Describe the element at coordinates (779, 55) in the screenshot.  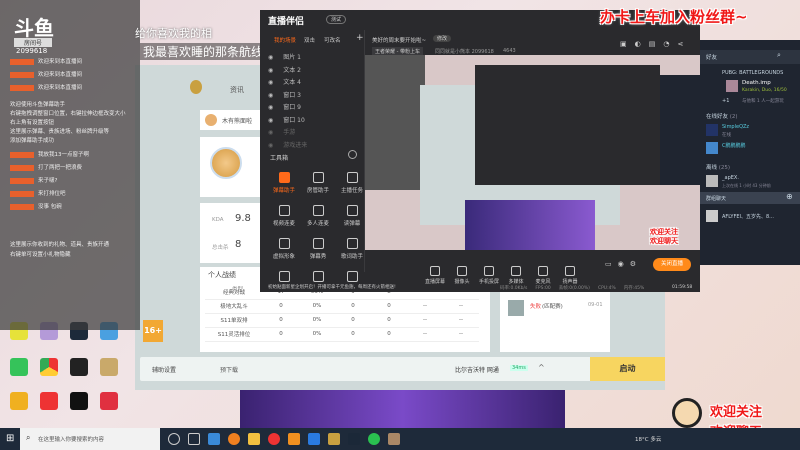
I see `search-icon: ⌕` at that location.